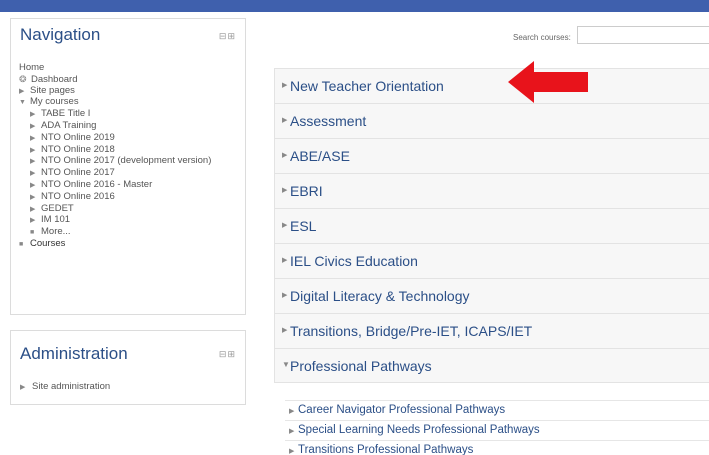 The image size is (709, 455). I want to click on subcategory-item: ▶ Transitions Professional Pathways, so click(497, 447).